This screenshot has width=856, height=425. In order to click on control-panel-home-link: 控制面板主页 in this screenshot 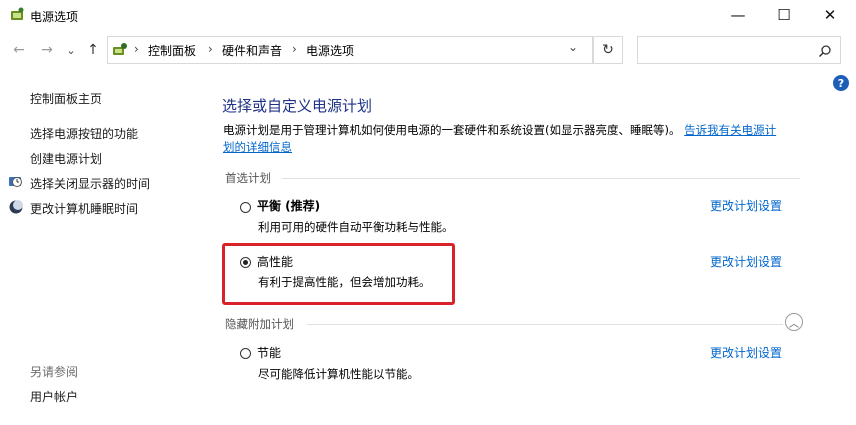, I will do `click(66, 98)`.